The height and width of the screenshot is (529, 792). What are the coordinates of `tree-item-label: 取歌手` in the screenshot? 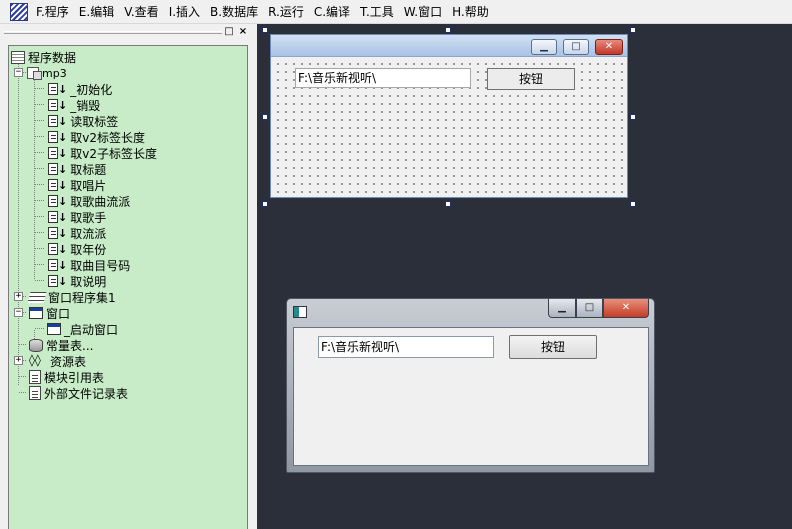 It's located at (88, 217).